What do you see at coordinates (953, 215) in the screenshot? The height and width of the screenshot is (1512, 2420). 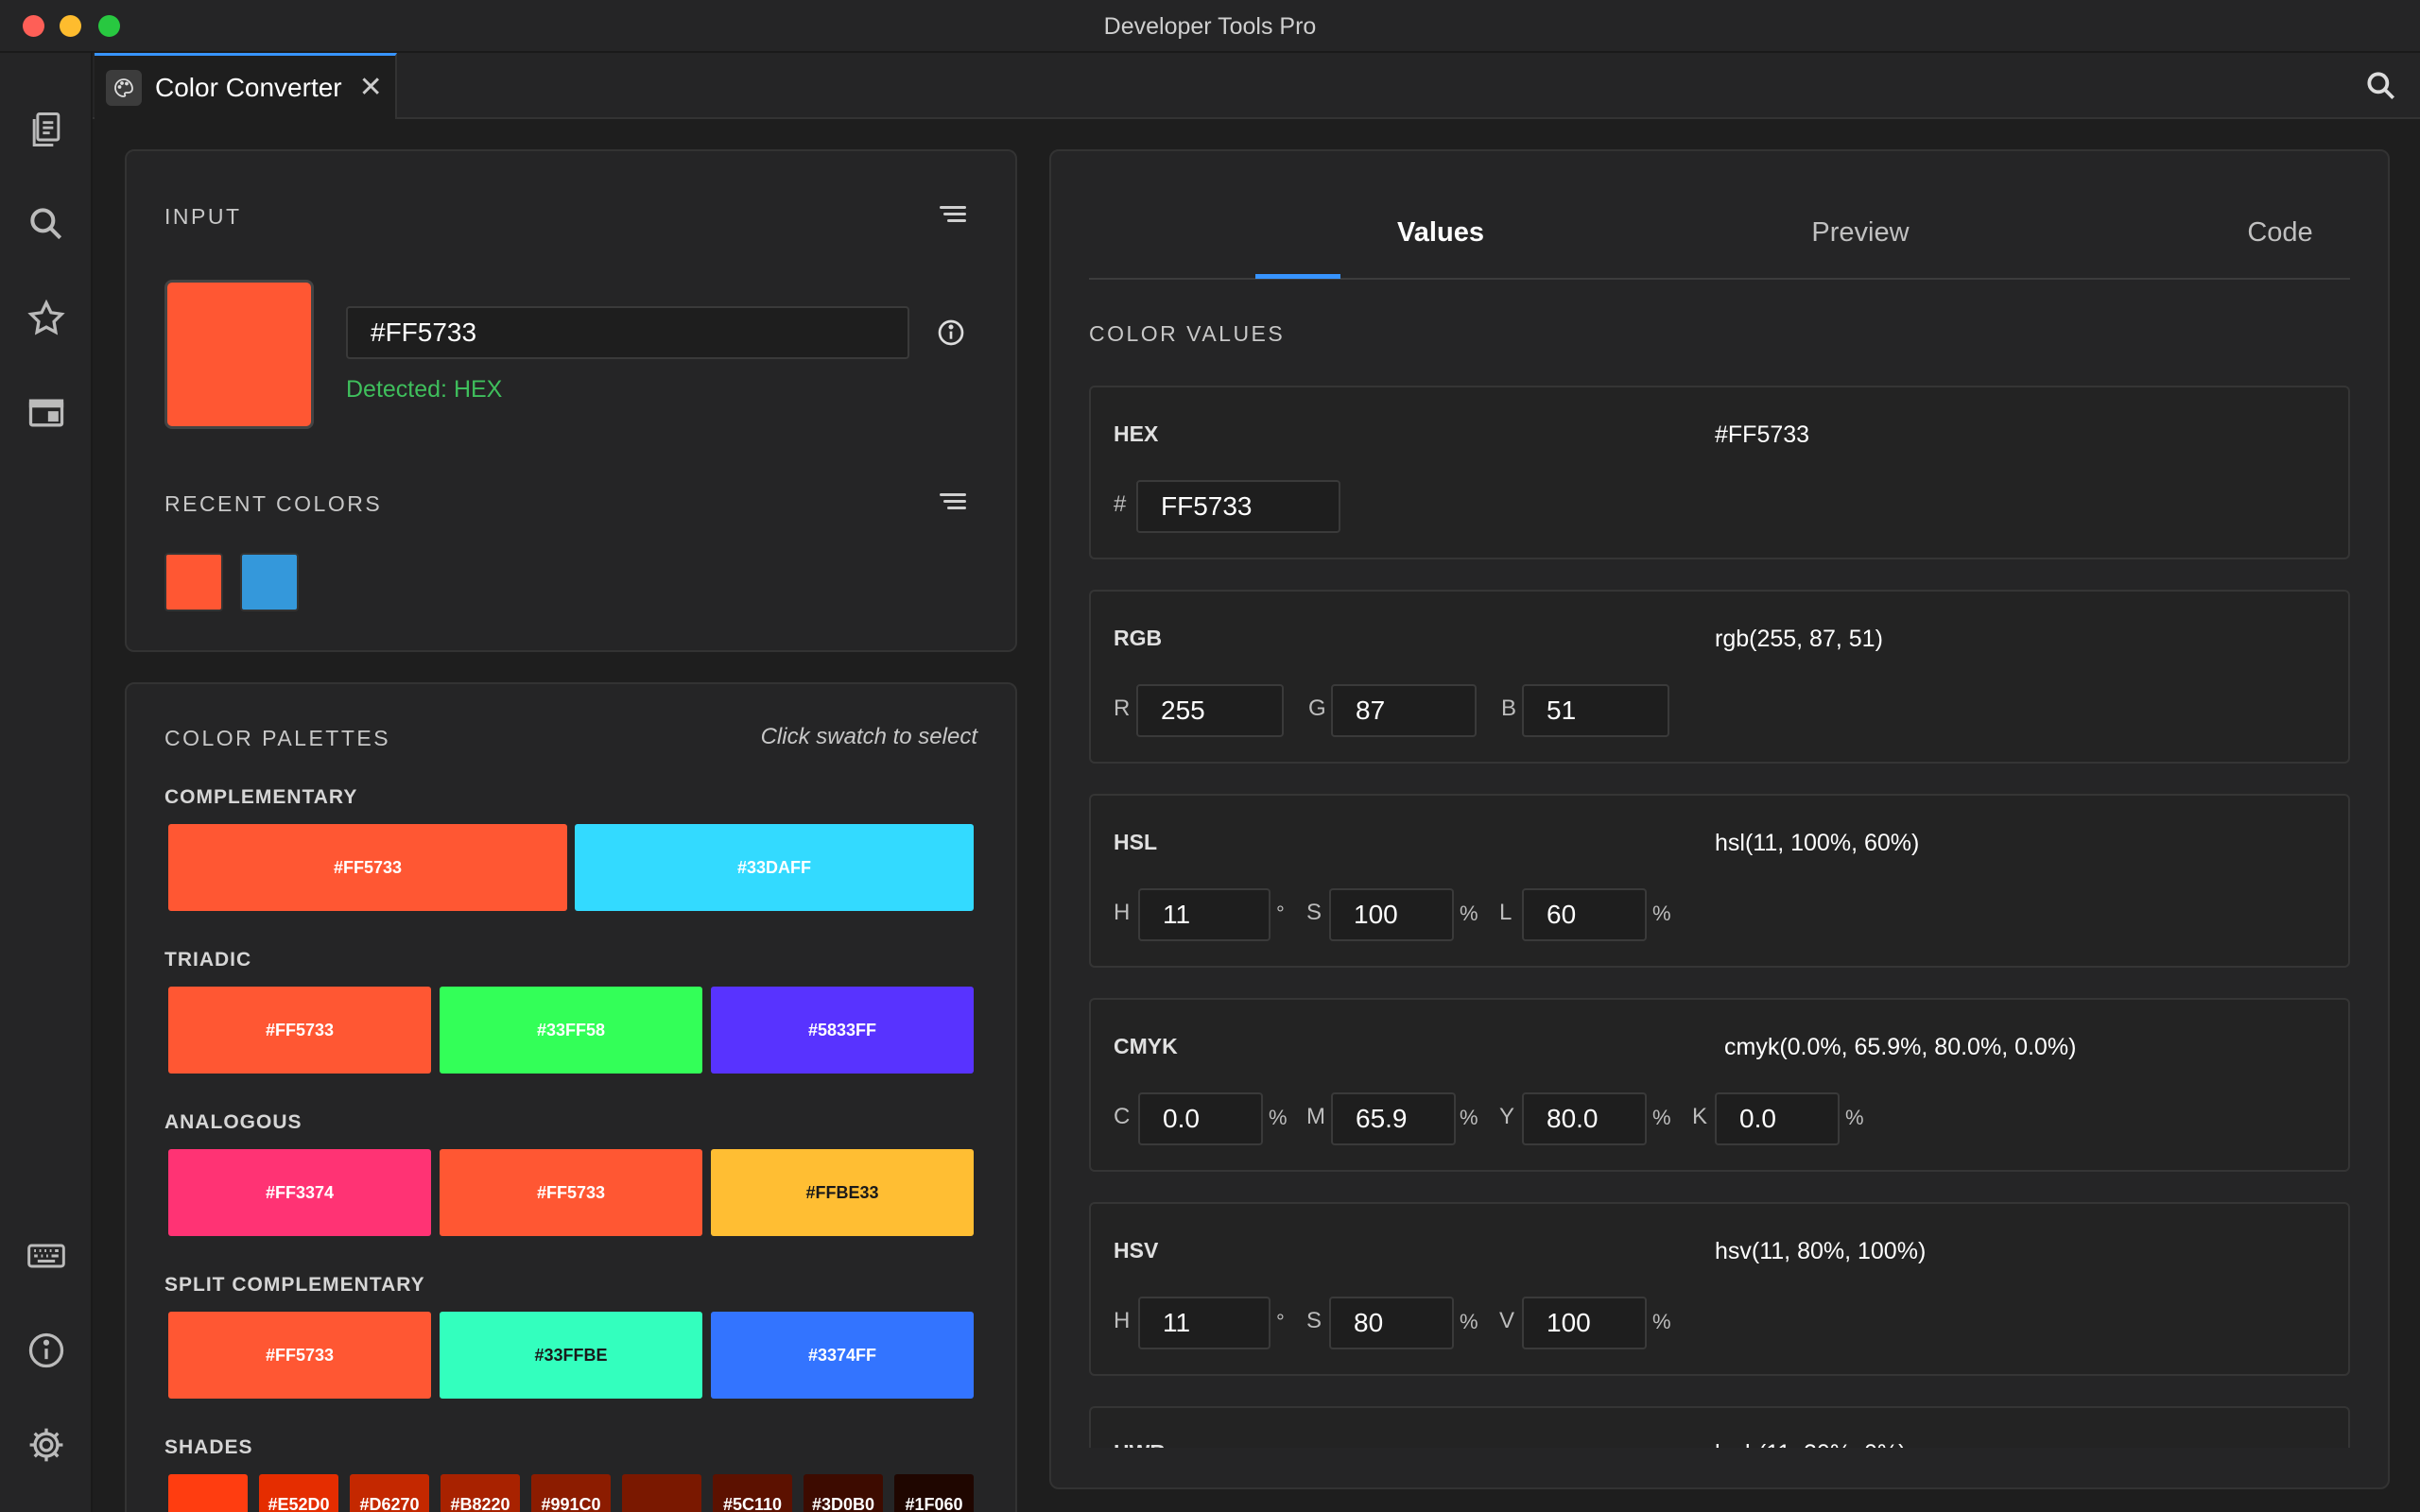 I see `input-menu-icon` at bounding box center [953, 215].